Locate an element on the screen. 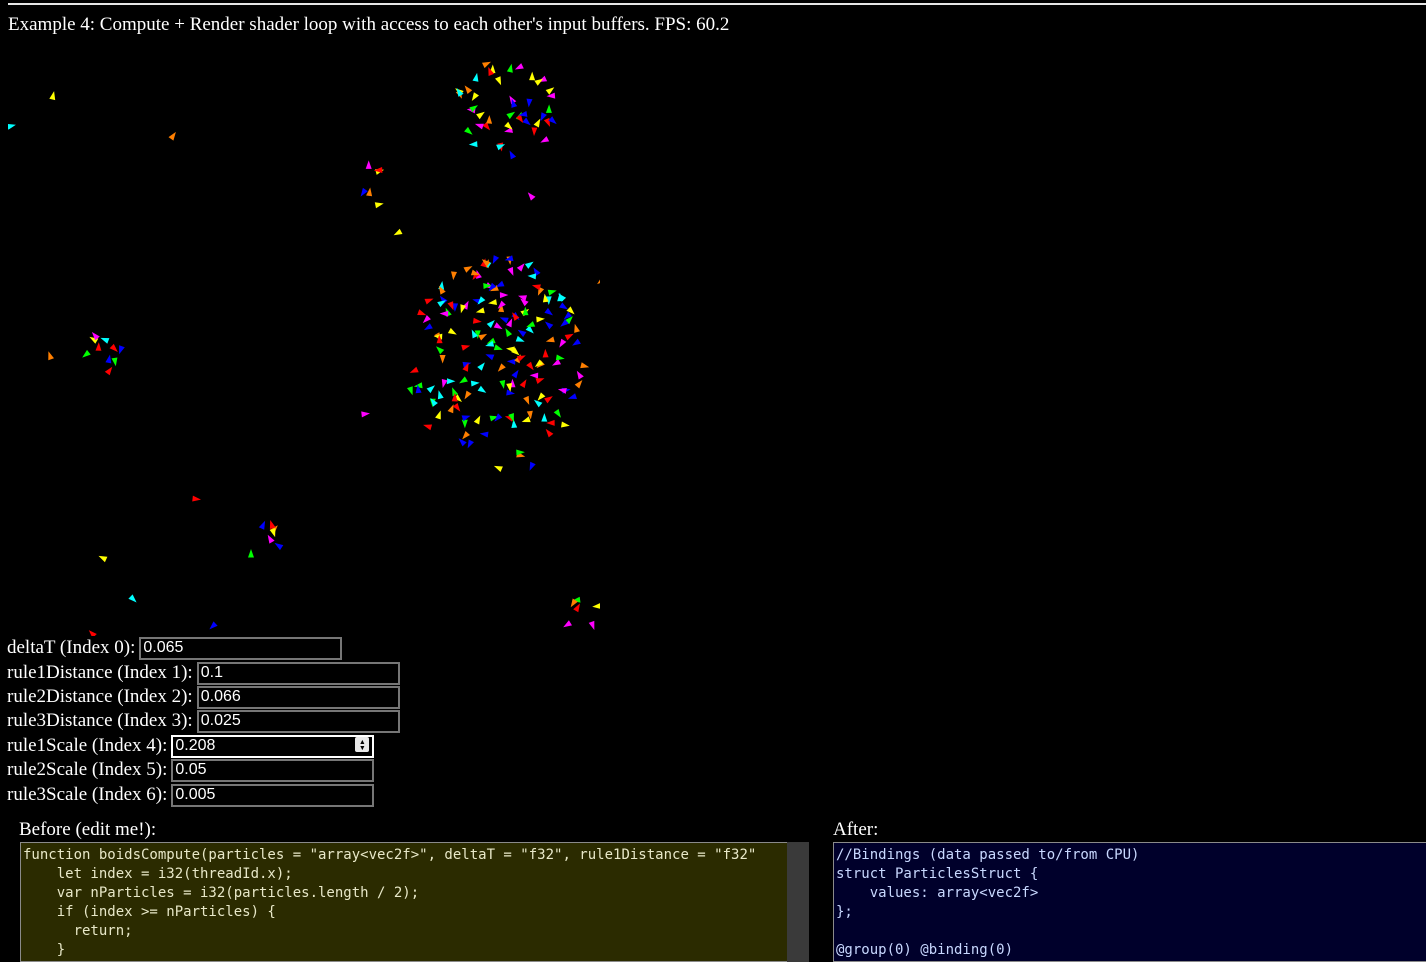  top-divider is located at coordinates (717, 4).